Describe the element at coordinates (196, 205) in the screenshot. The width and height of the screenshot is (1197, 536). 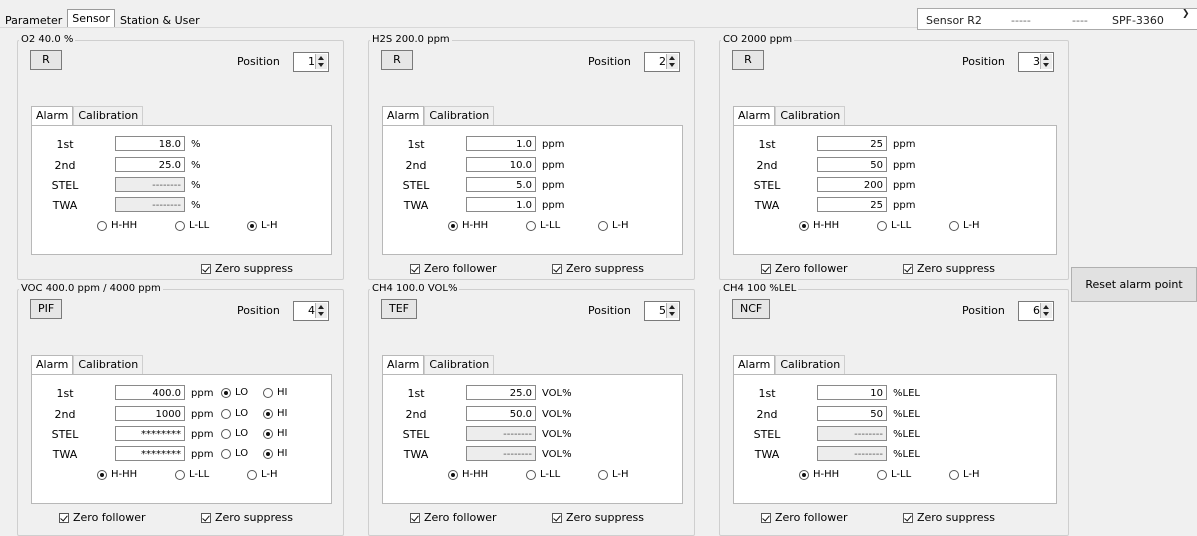
I see `unit-label: %` at that location.